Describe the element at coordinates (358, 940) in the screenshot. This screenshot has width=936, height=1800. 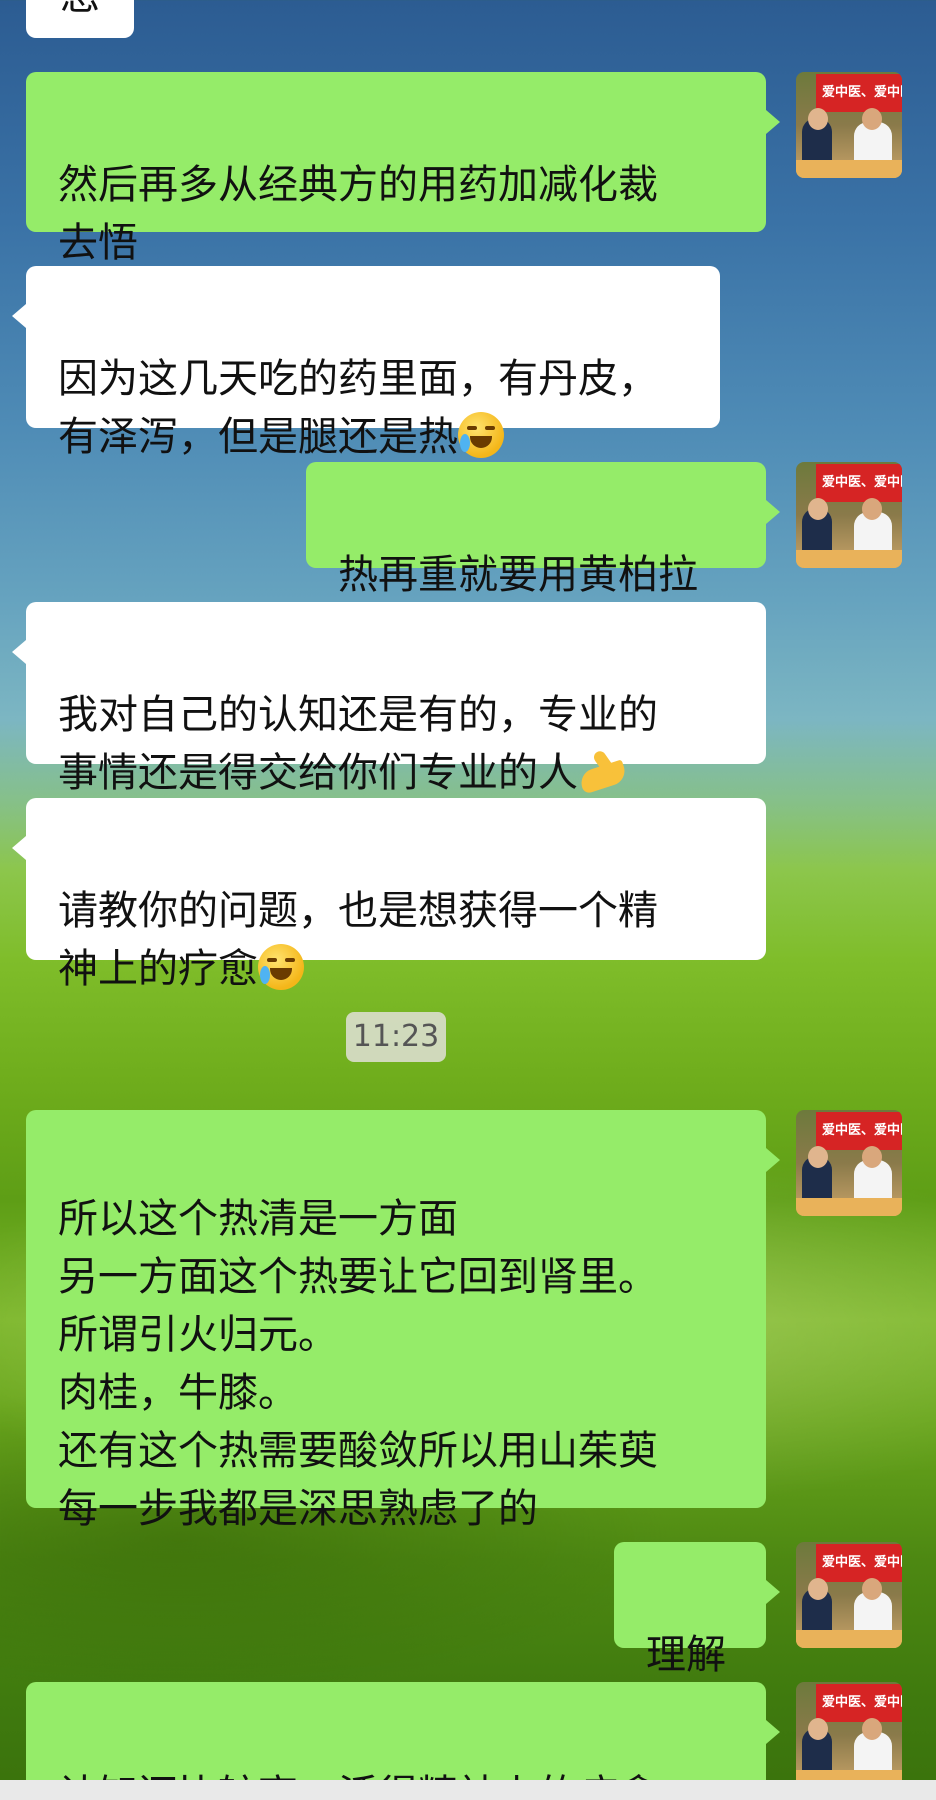
I see `message-text: 请教你的问题，也是想获得一个精 神上的疗愈` at that location.